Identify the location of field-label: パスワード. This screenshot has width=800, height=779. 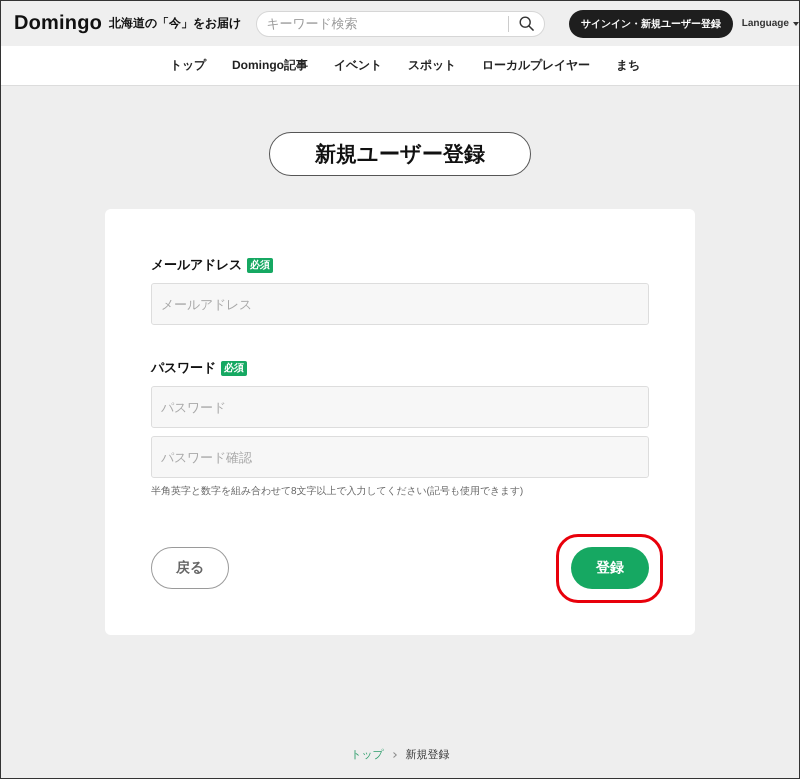
(183, 368).